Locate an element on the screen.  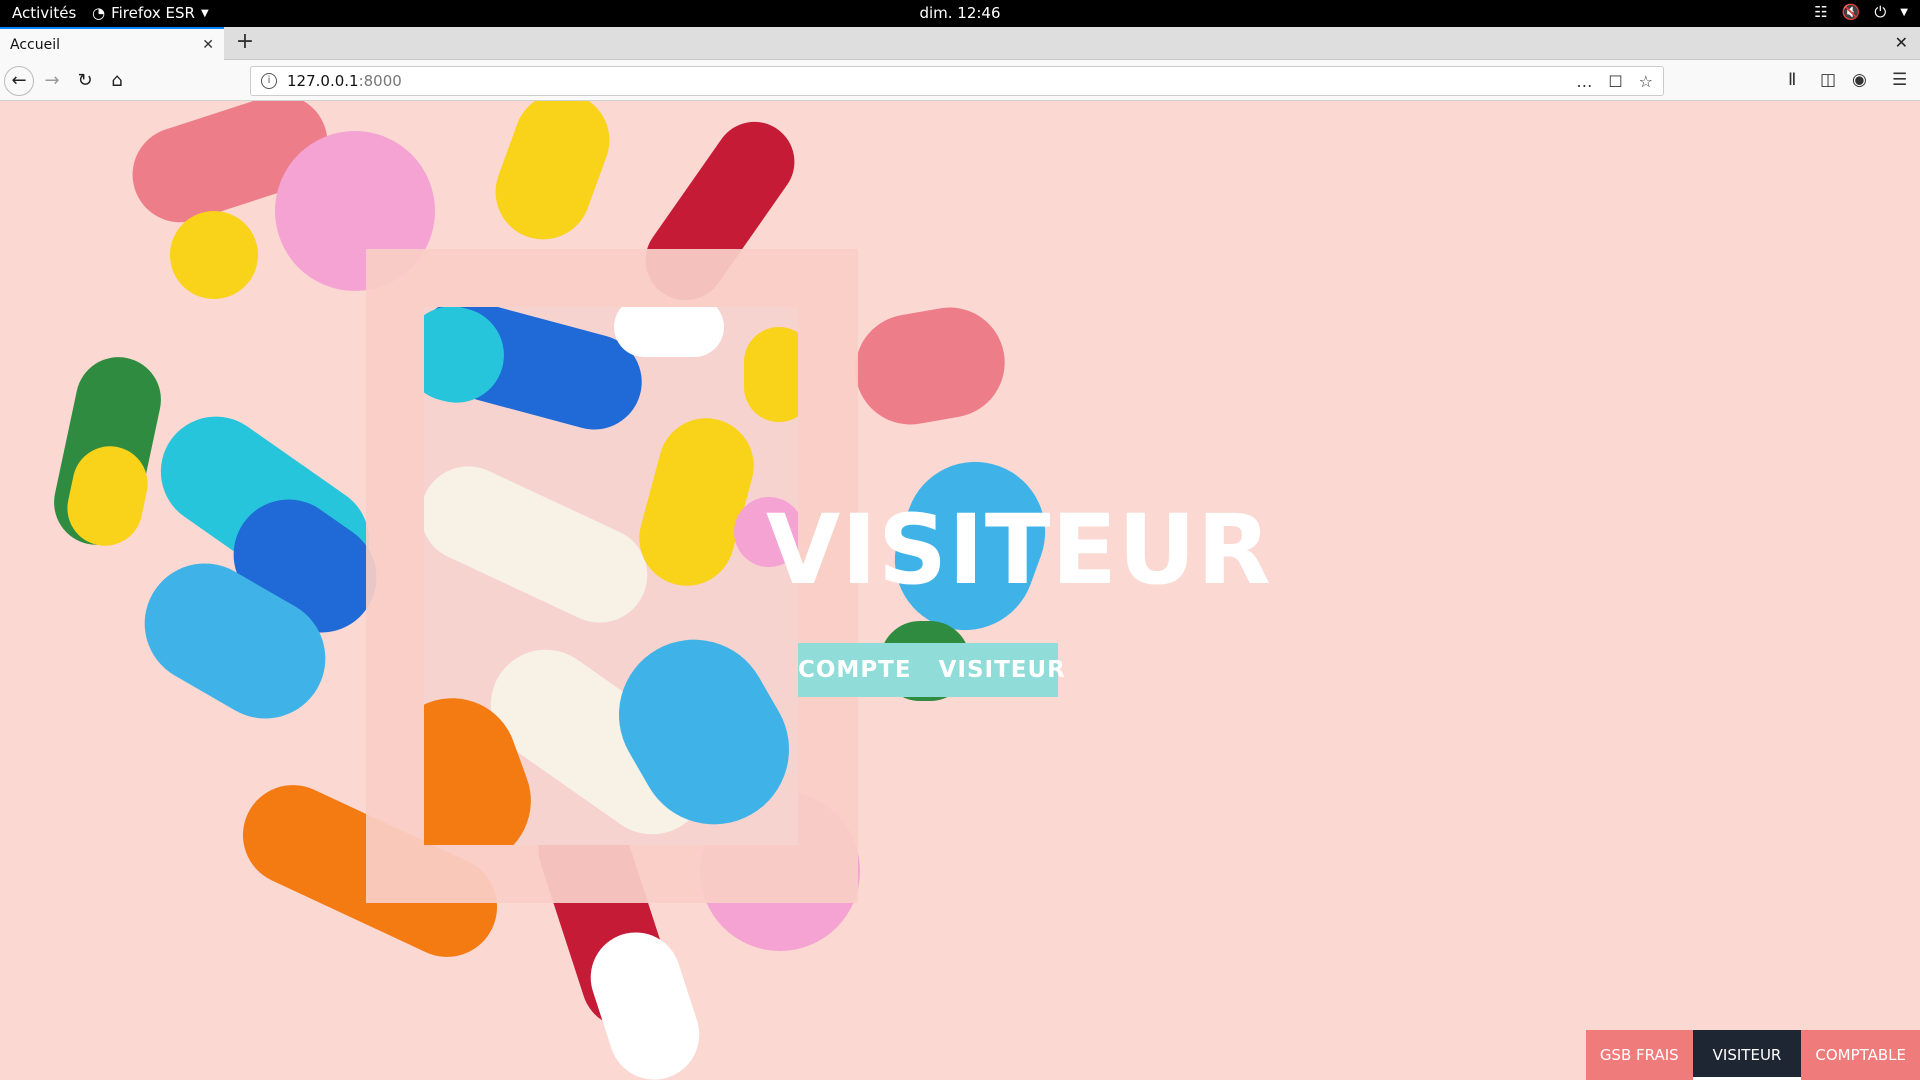
reload-button: ↻ is located at coordinates (85, 81).